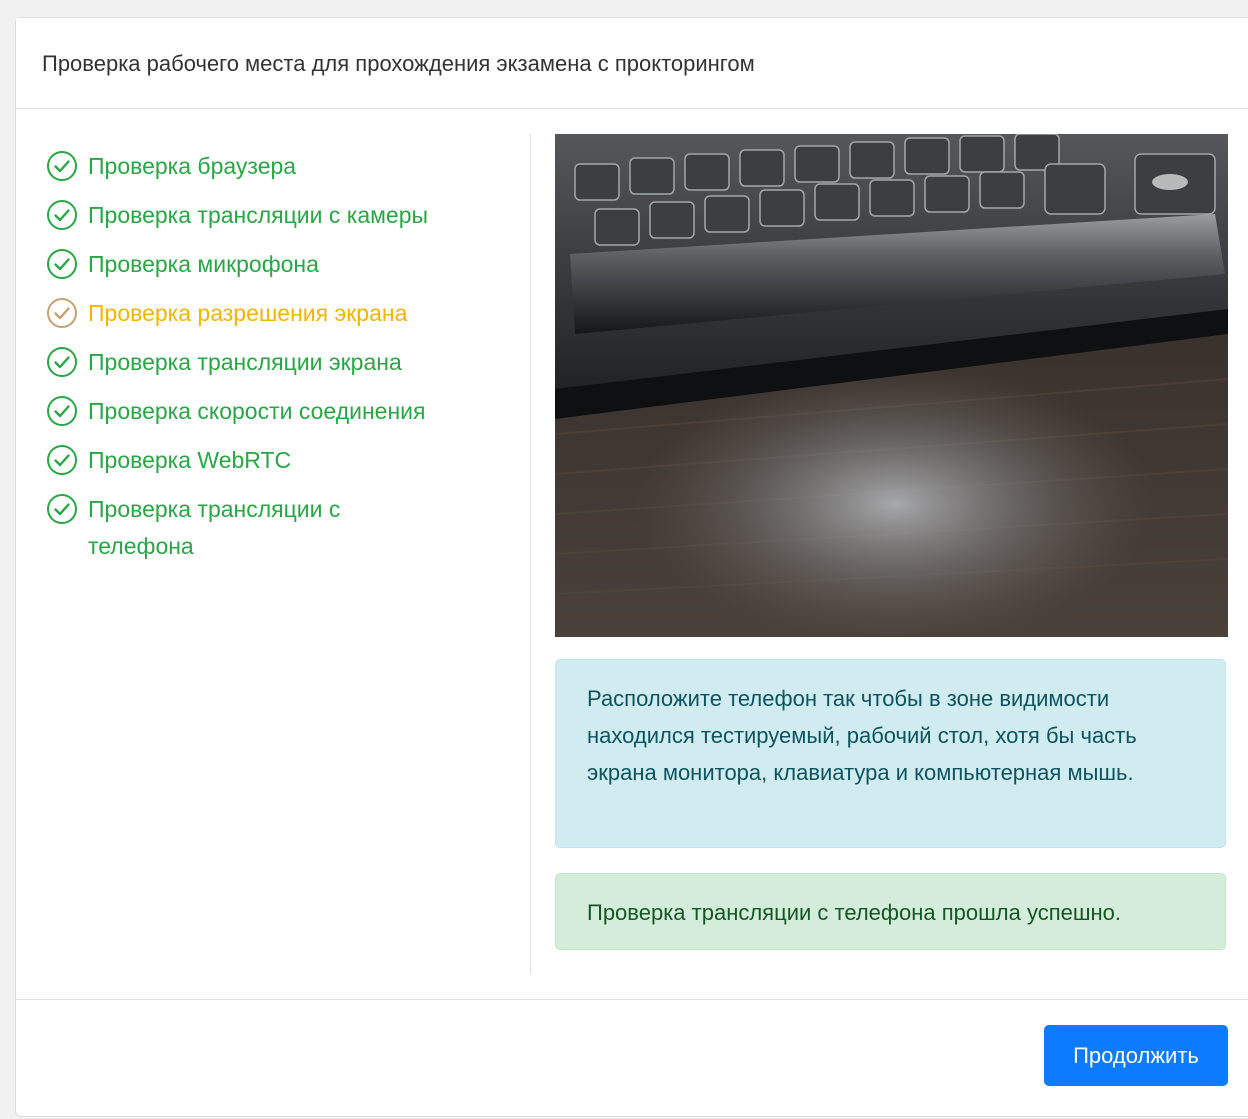 This screenshot has height=1119, width=1248. I want to click on continue-button: Продолжить, so click(1136, 1055).